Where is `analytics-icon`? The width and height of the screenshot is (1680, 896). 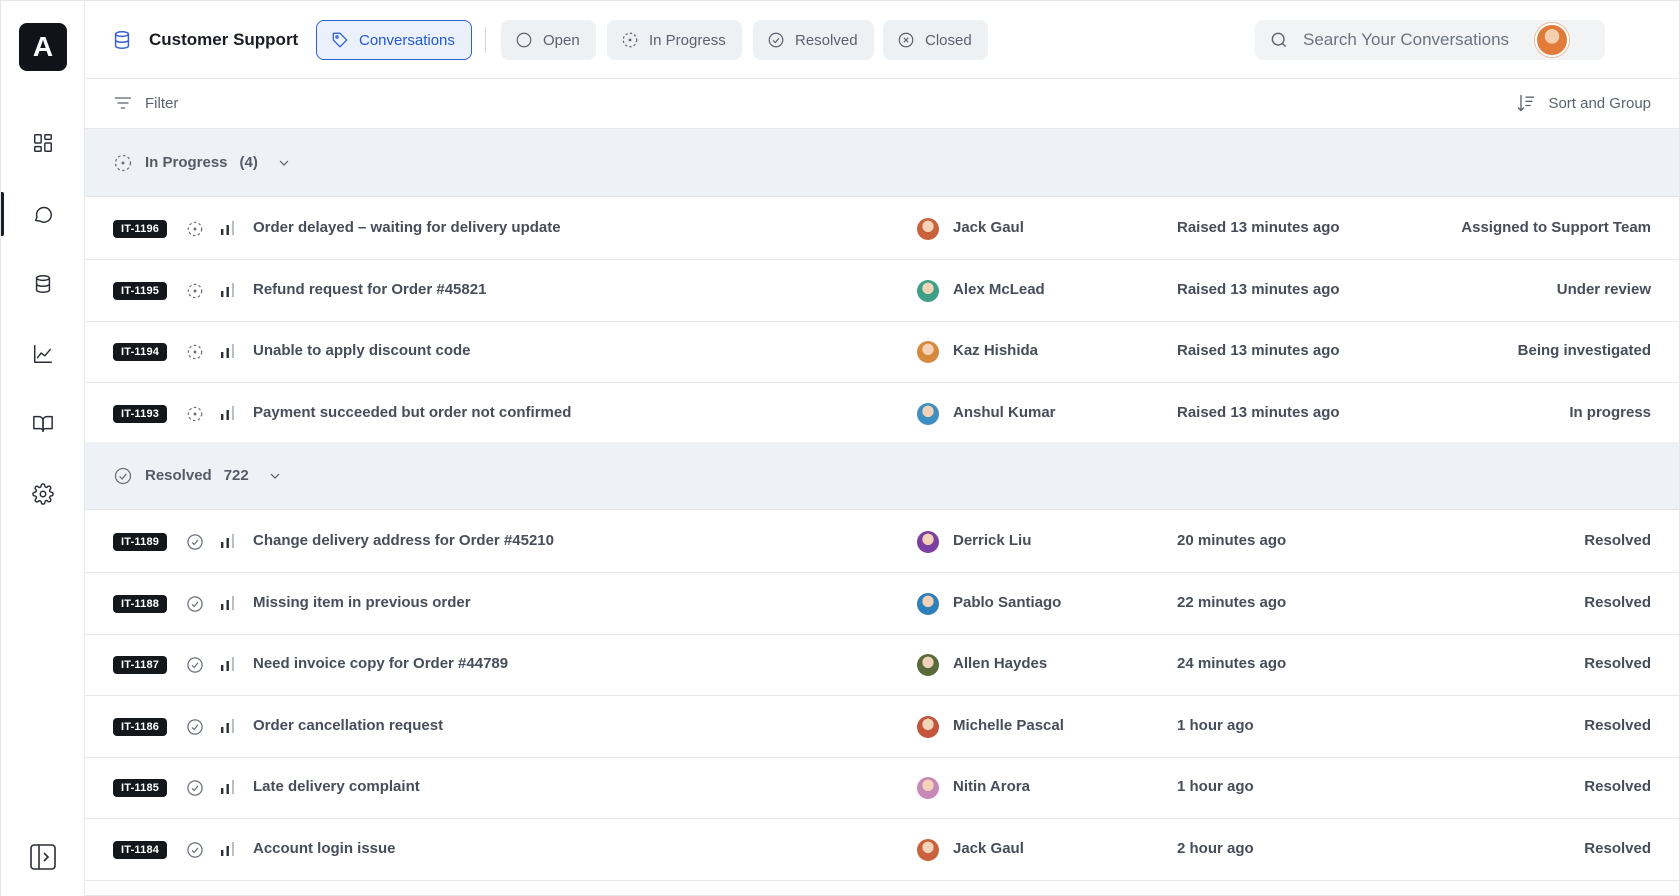 analytics-icon is located at coordinates (43, 354).